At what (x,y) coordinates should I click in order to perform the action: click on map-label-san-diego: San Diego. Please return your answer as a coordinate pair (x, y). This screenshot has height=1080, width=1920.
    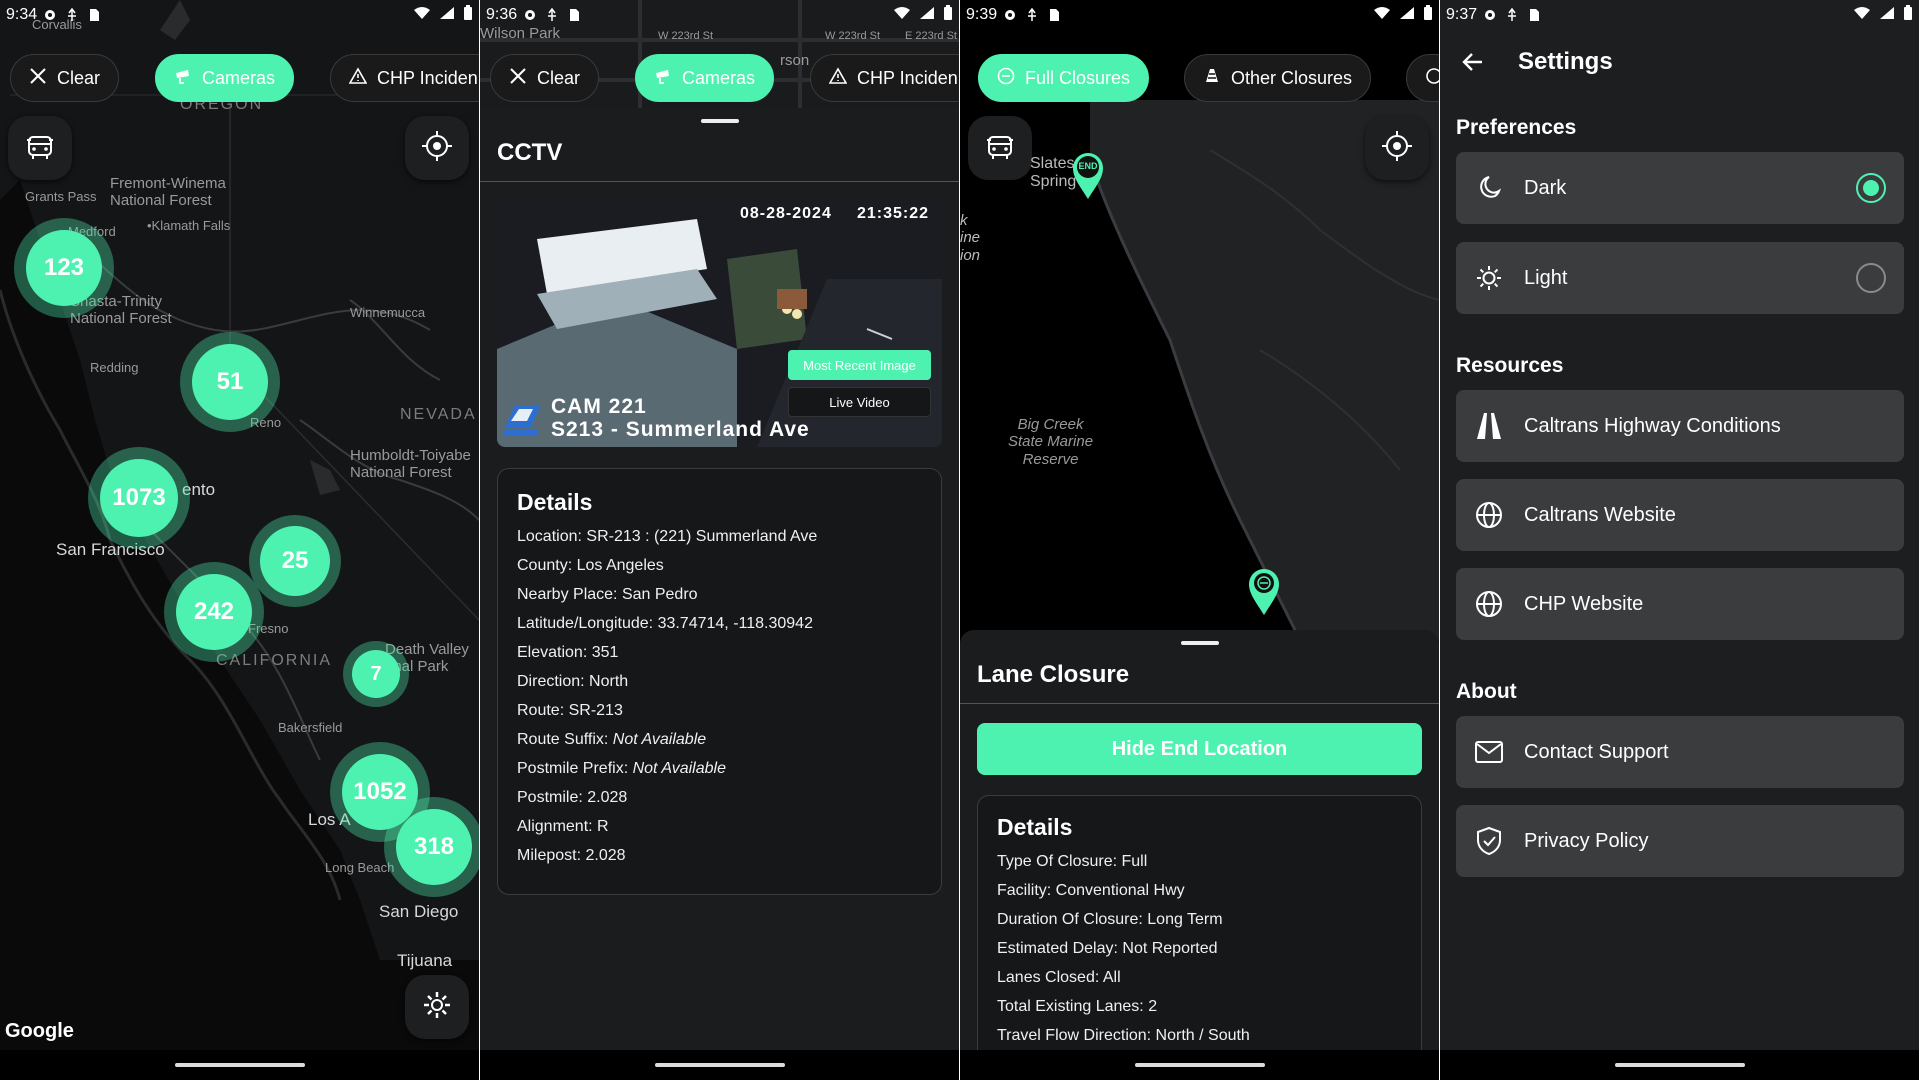
    Looking at the image, I should click on (419, 911).